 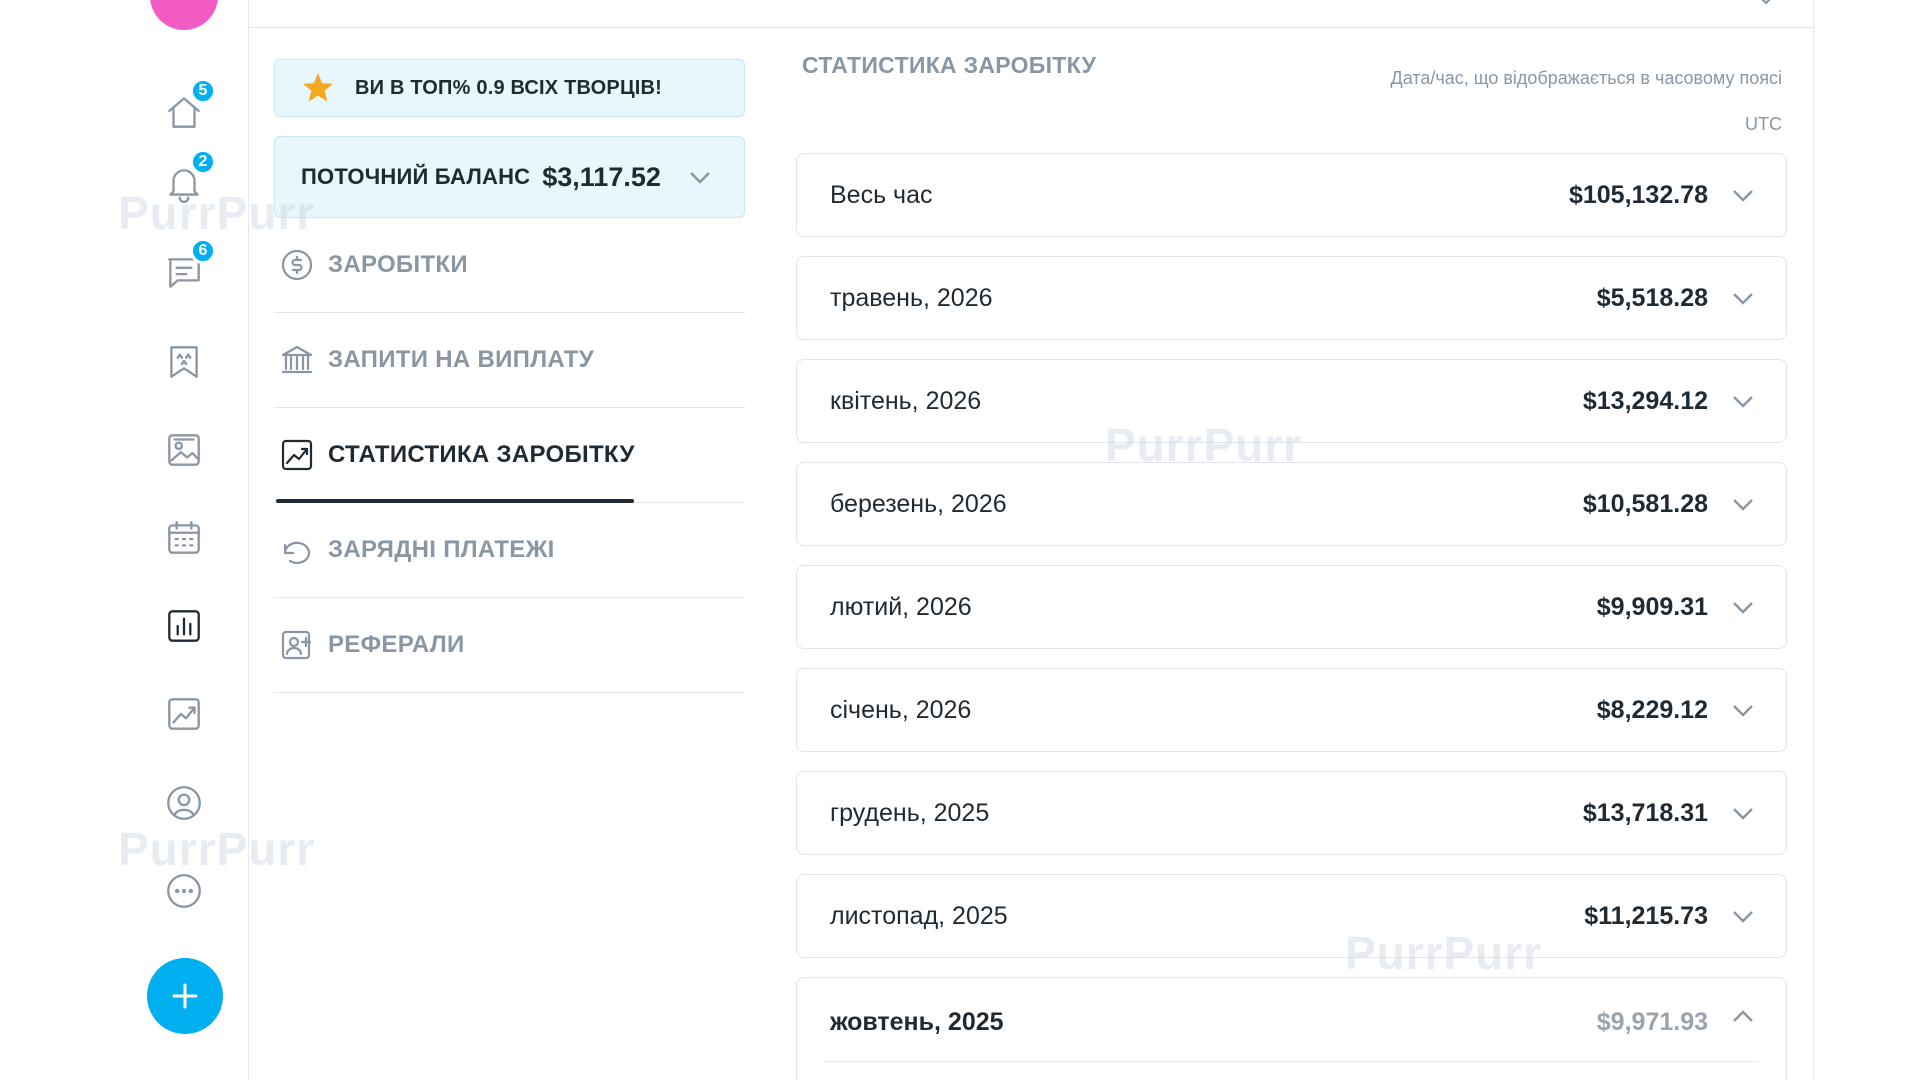 I want to click on profile-icon, so click(x=184, y=803).